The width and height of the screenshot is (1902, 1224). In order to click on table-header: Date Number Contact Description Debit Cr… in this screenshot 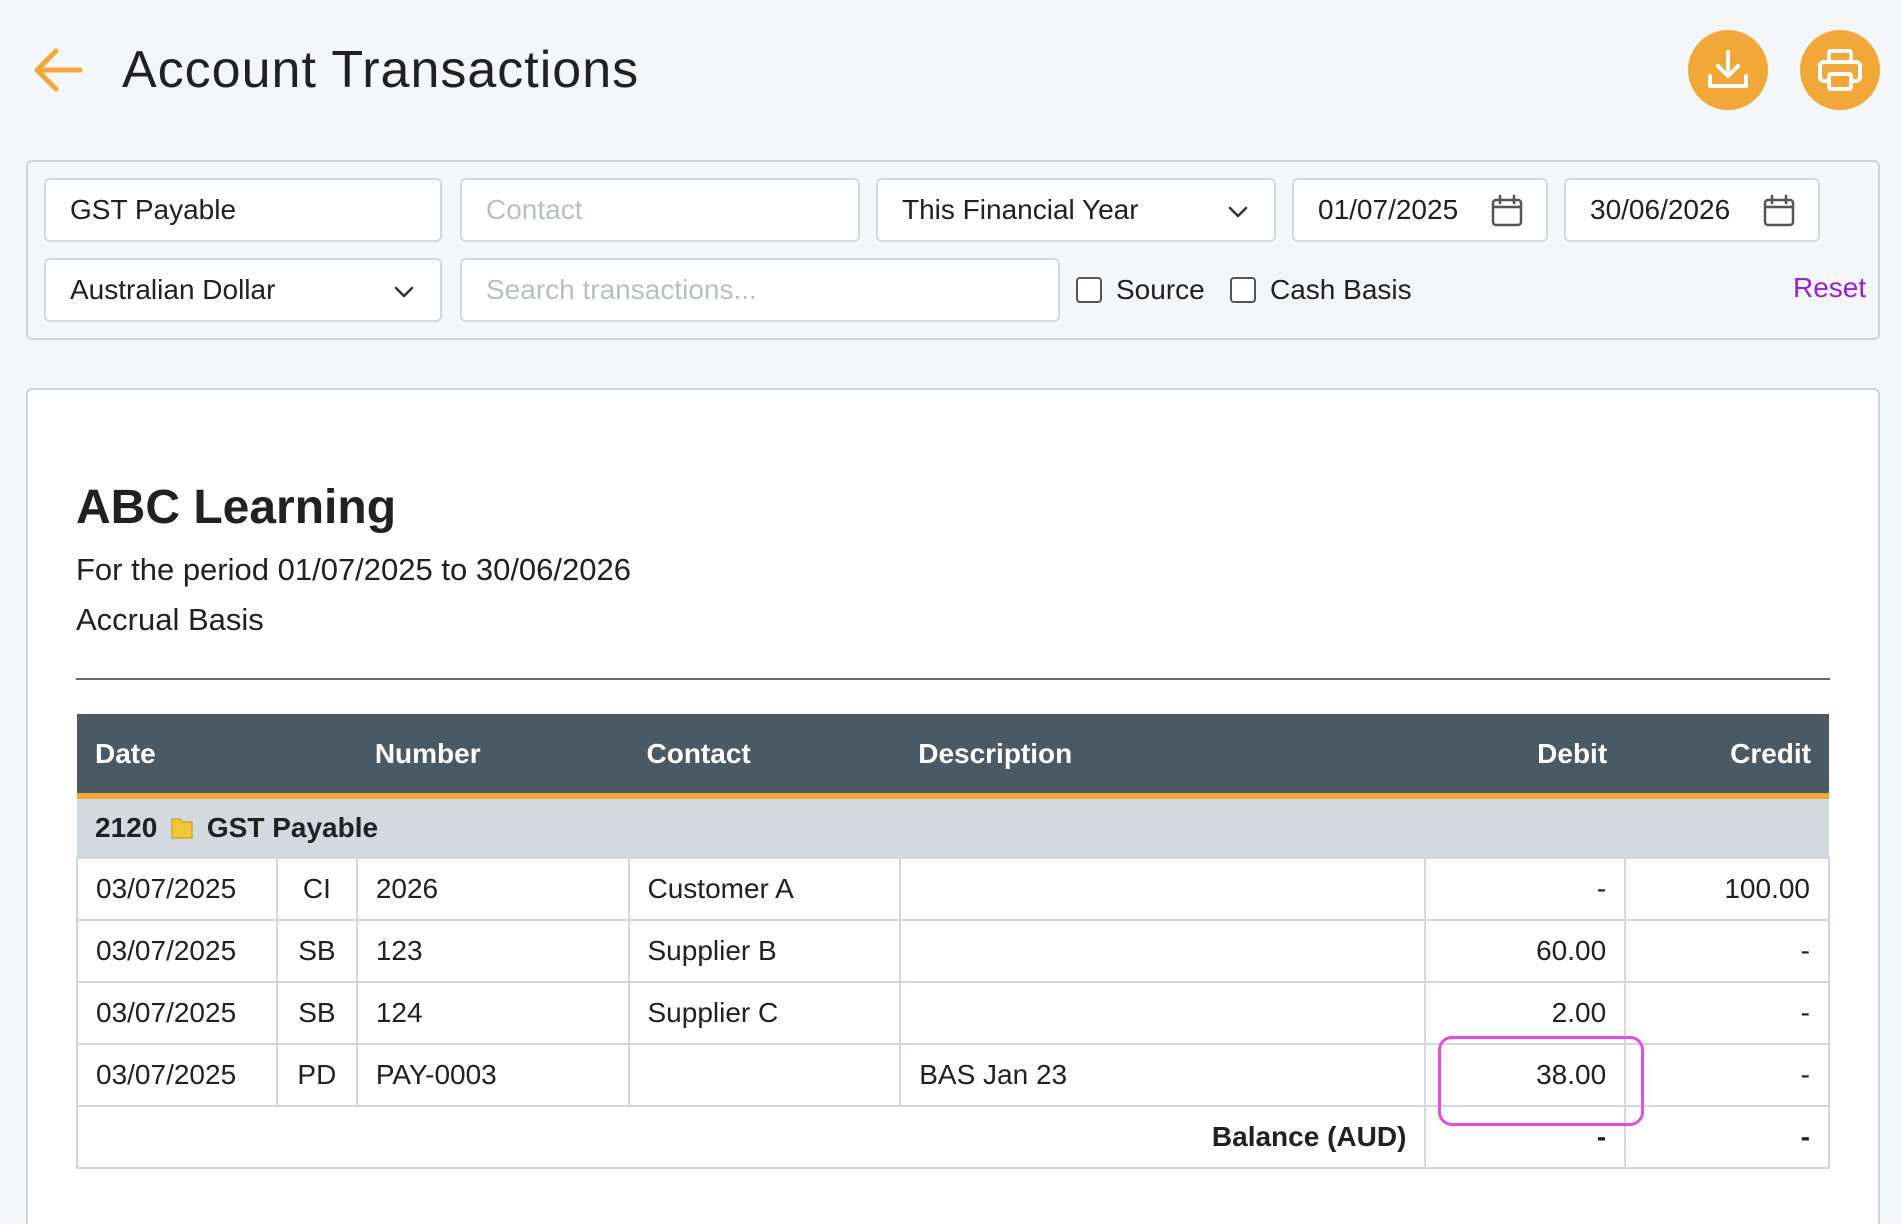, I will do `click(953, 756)`.